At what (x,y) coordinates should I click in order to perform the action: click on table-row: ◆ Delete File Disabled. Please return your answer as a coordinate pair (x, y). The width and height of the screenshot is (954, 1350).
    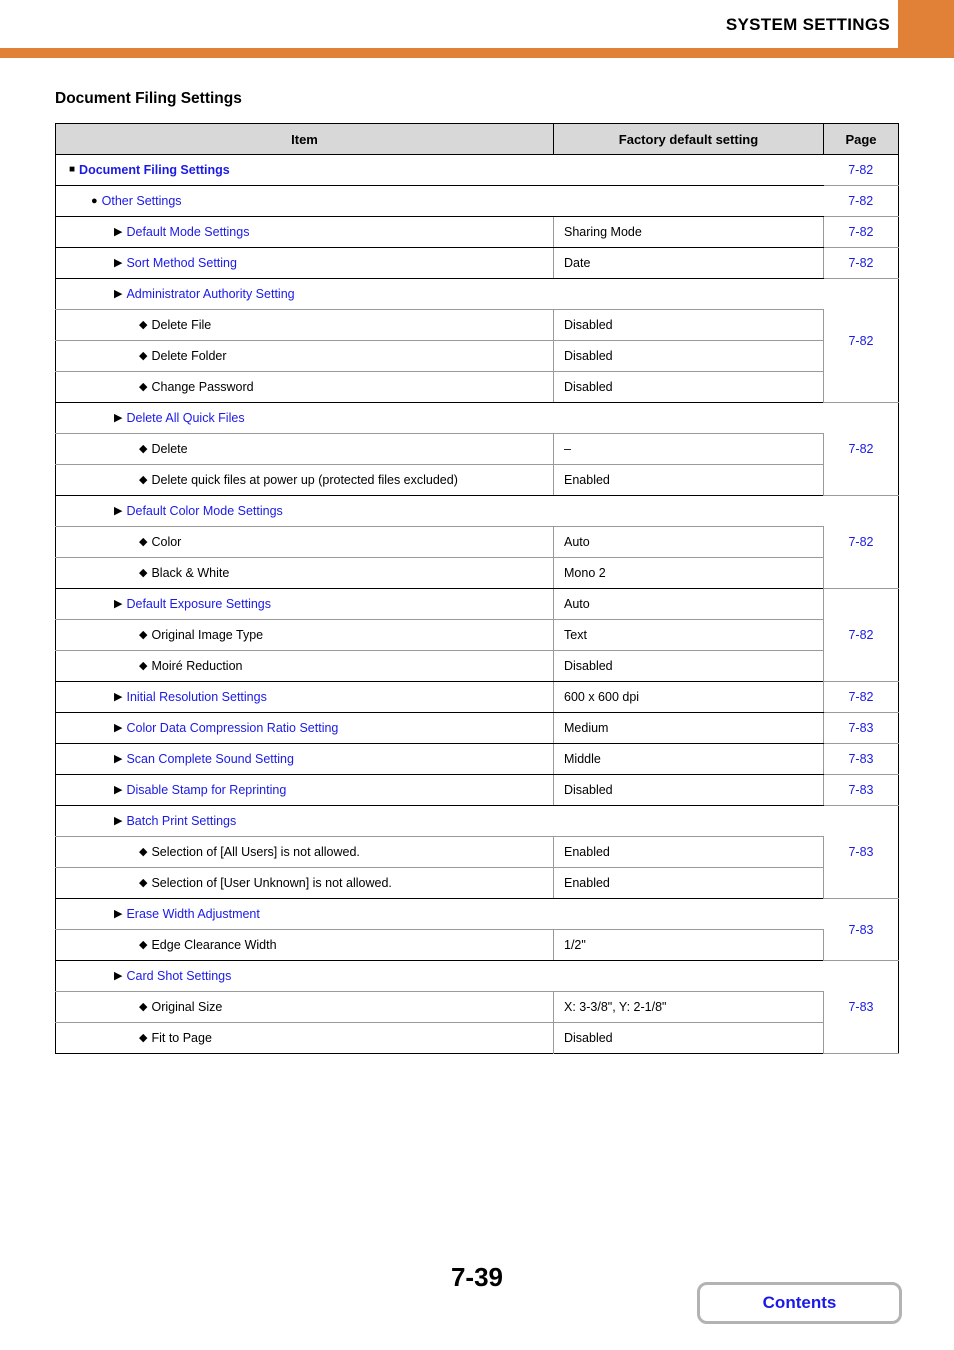
    Looking at the image, I should click on (477, 325).